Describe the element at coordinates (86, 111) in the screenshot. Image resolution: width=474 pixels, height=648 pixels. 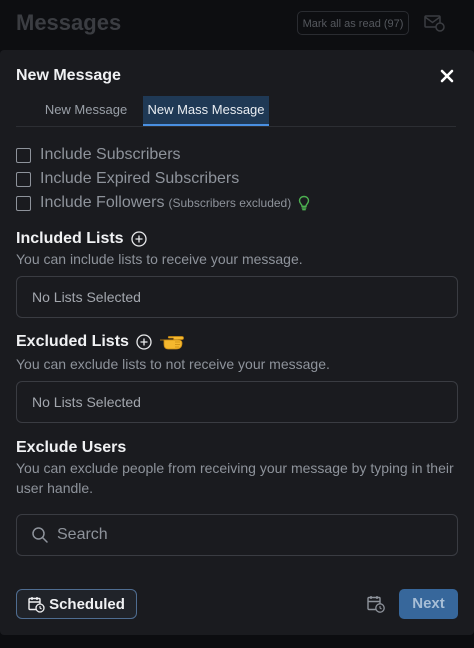
I see `tab-new-message: New Message` at that location.